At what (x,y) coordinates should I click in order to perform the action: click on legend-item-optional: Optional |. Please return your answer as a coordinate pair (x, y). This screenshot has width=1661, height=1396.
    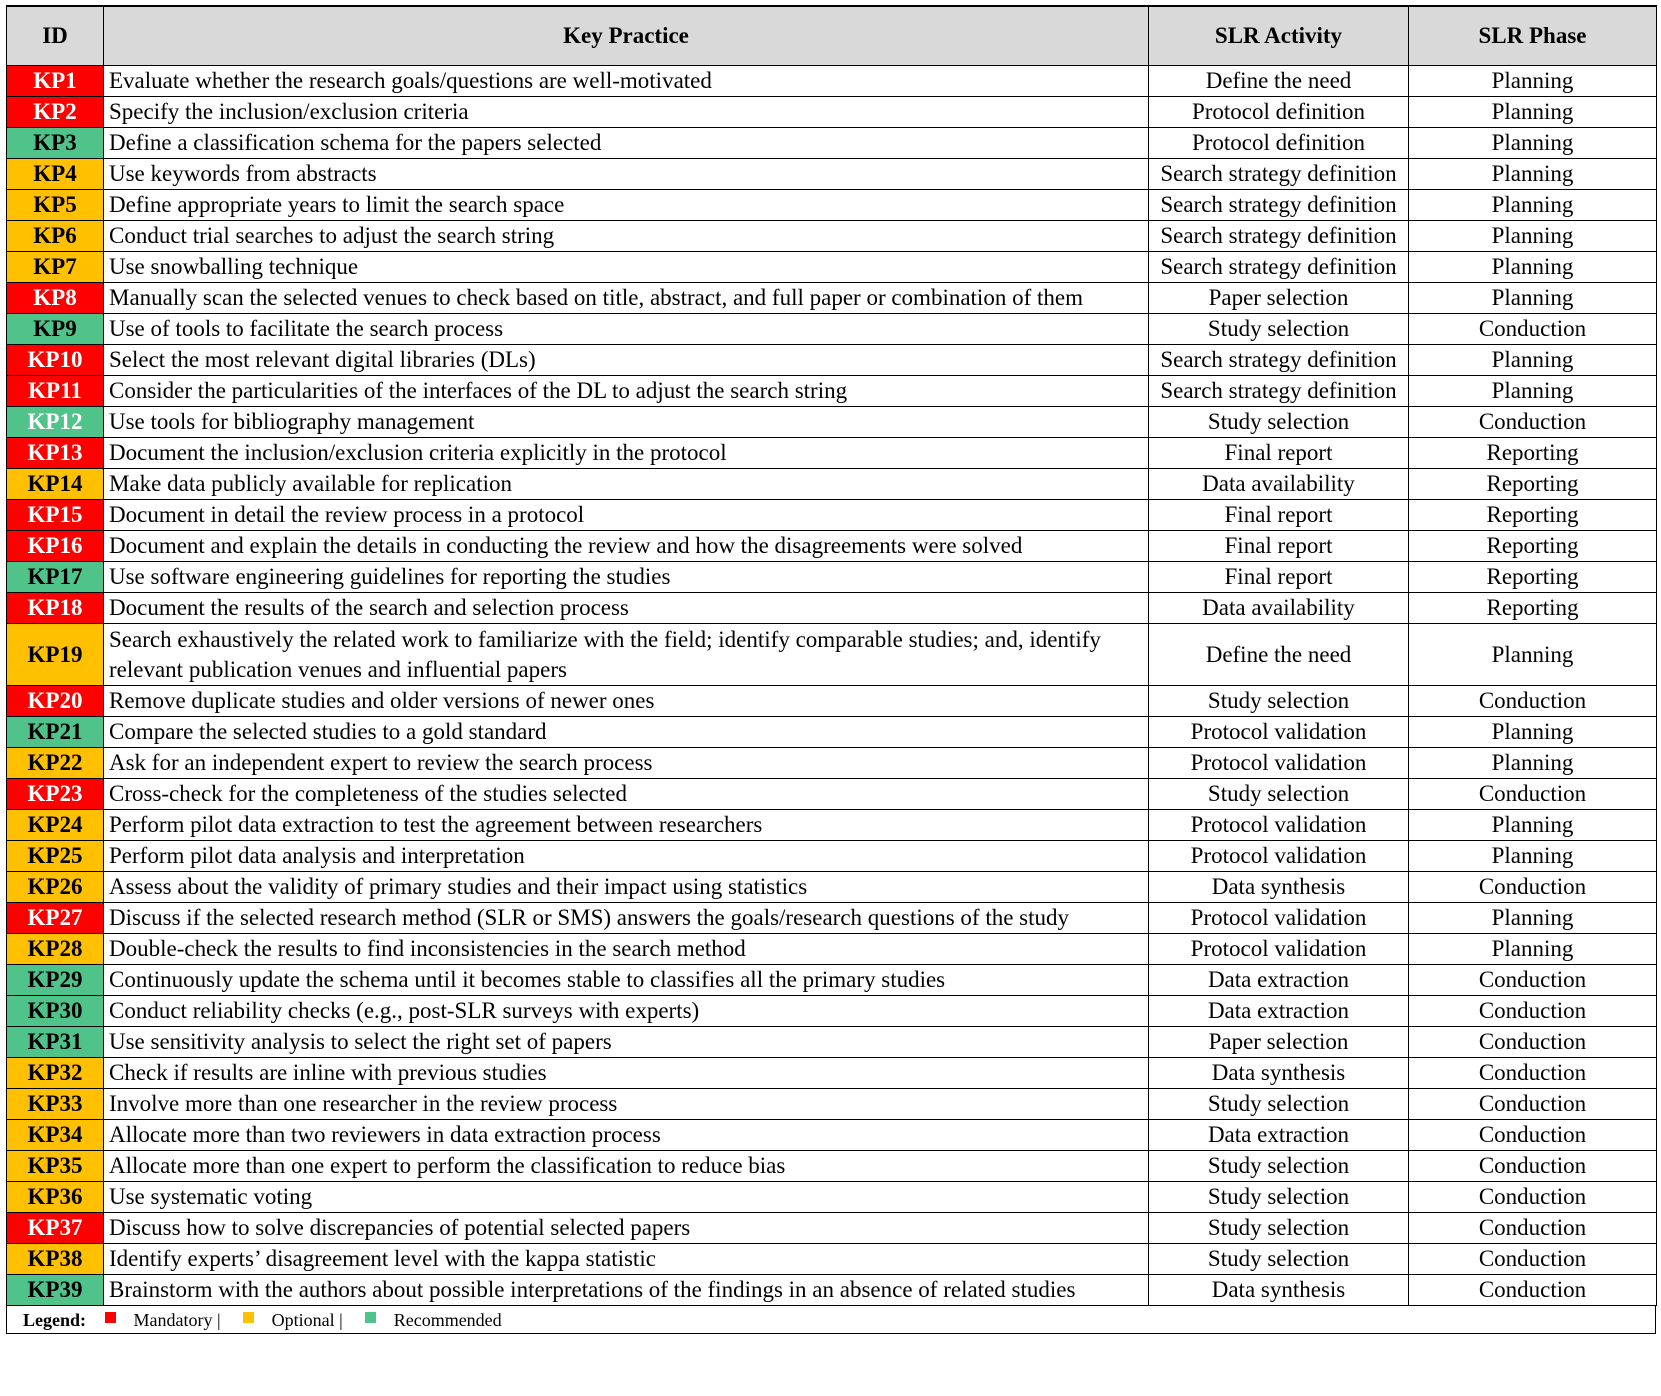
    Looking at the image, I should click on (307, 1320).